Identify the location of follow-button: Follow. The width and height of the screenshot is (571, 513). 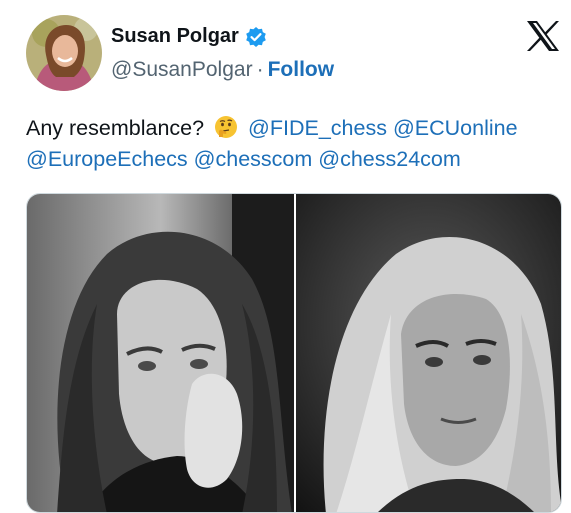
(301, 69).